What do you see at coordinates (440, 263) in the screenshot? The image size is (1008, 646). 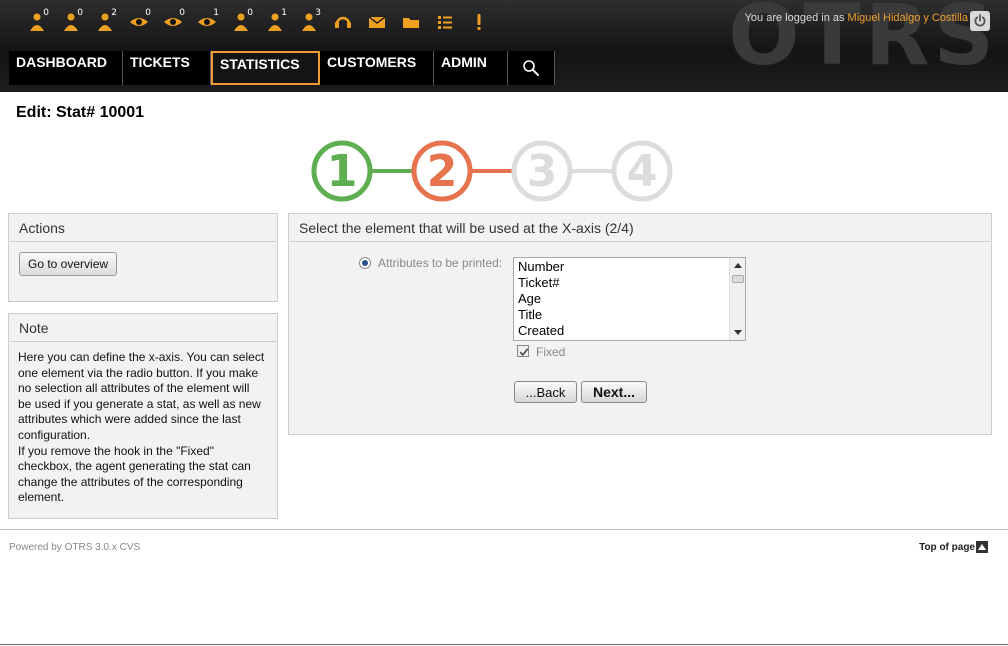 I see `attributes-label: Attributes to be printed:` at bounding box center [440, 263].